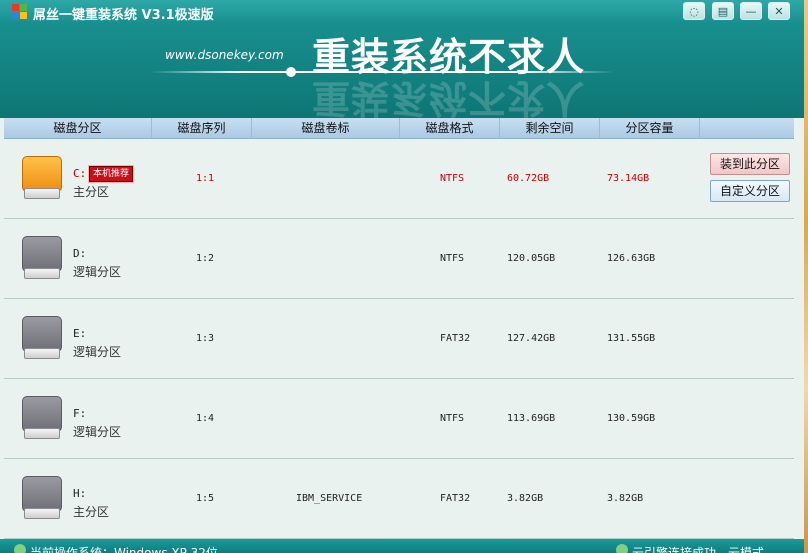 This screenshot has height=553, width=808. I want to click on partition-row: D: 逻辑分区 1:2 NTFS 120.05GB 126.63GB, so click(399, 259).